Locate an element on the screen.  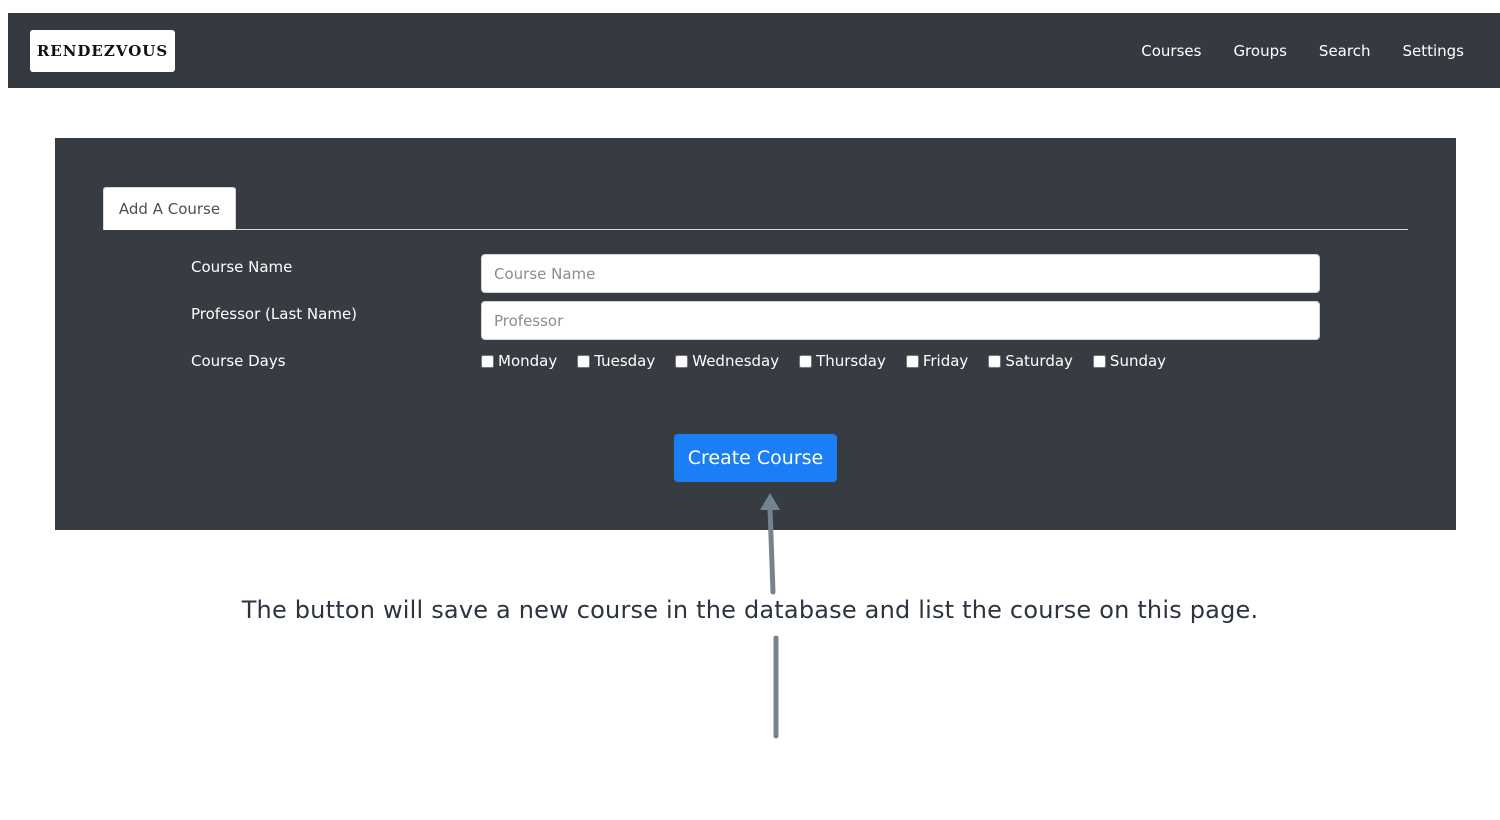
annotation-arrows is located at coordinates (770, 616).